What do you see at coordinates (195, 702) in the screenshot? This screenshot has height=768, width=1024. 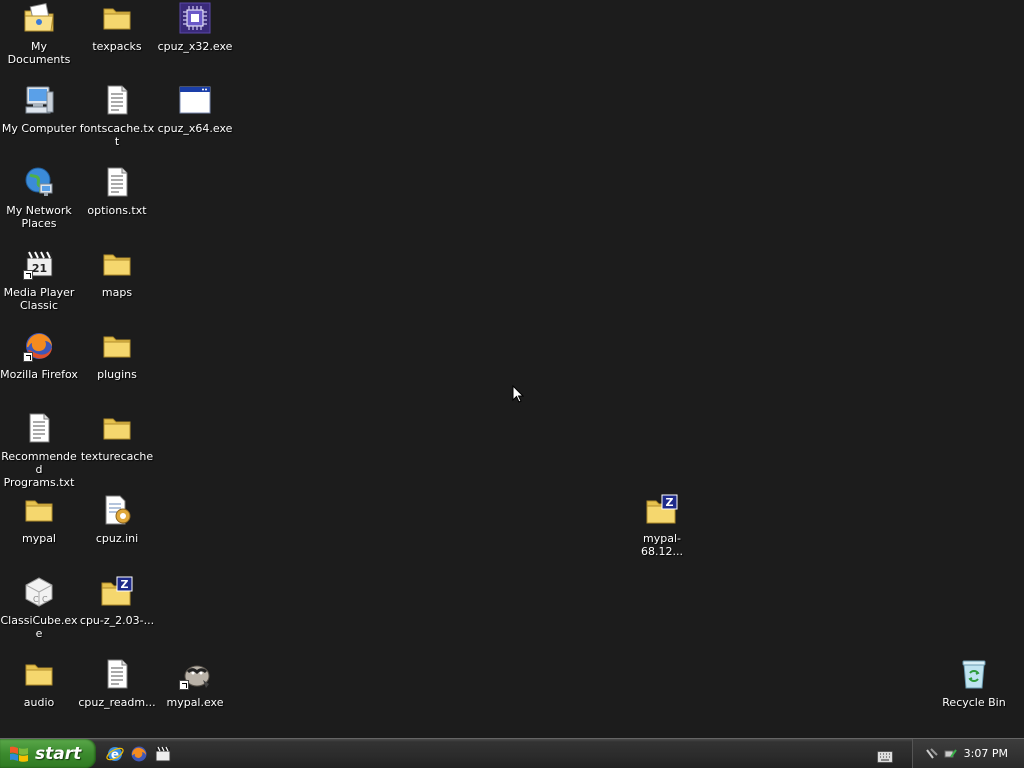 I see `icon-label: mypal.exe` at bounding box center [195, 702].